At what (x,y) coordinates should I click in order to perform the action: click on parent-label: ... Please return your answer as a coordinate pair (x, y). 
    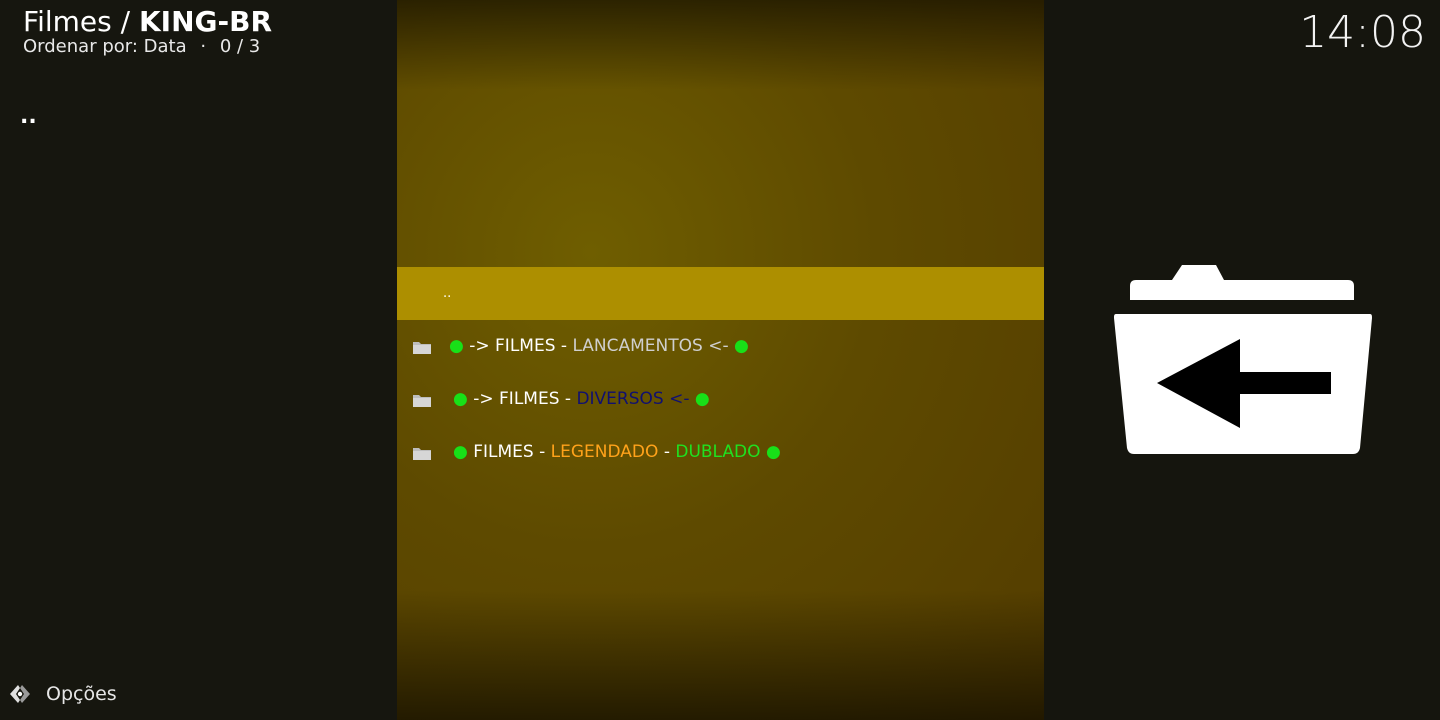
    Looking at the image, I should click on (447, 293).